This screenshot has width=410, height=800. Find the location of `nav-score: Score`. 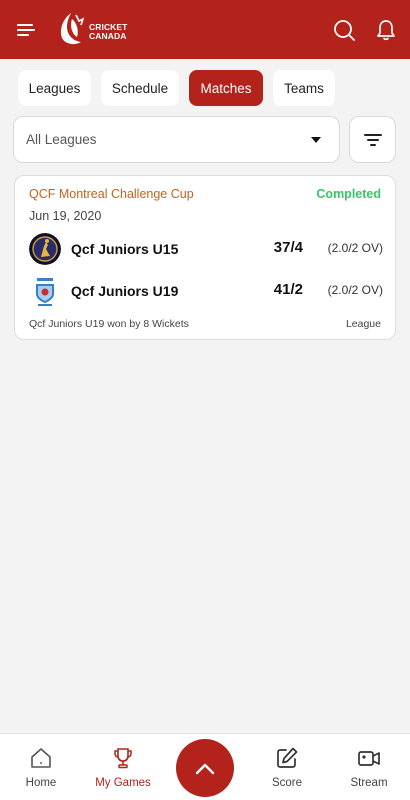

nav-score: Score is located at coordinates (287, 767).